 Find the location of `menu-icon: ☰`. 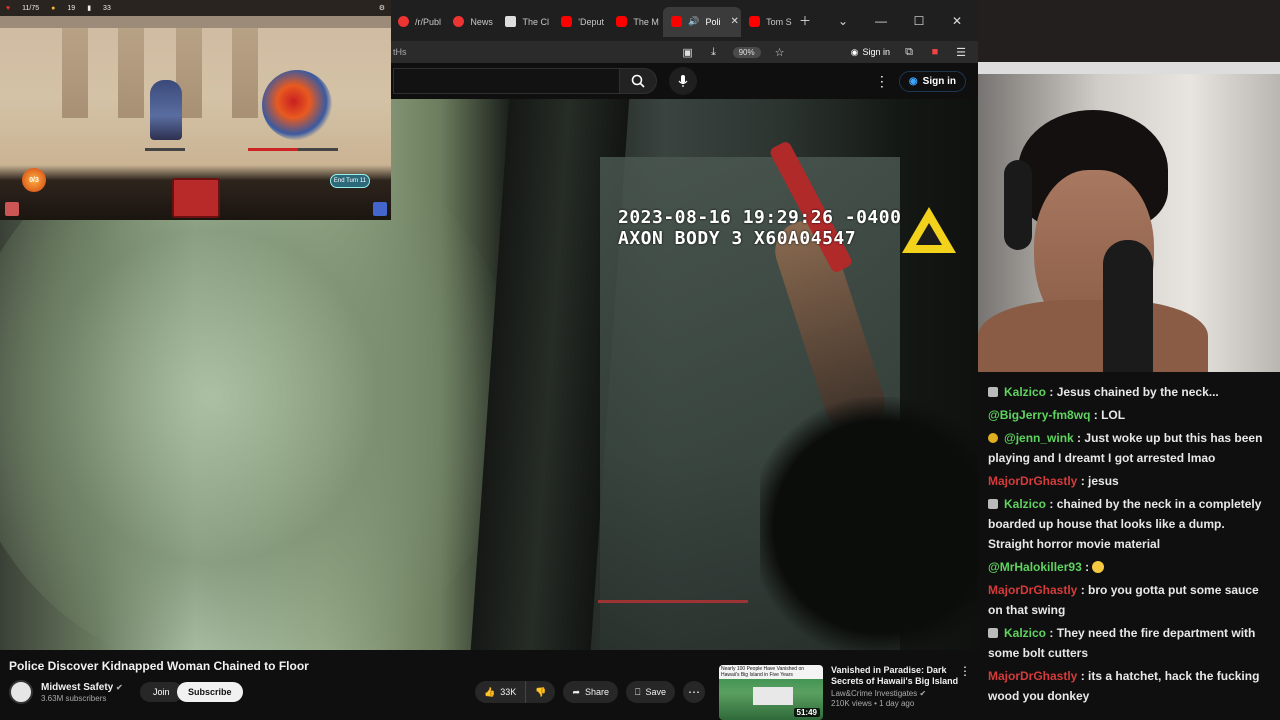

menu-icon: ☰ is located at coordinates (961, 52).